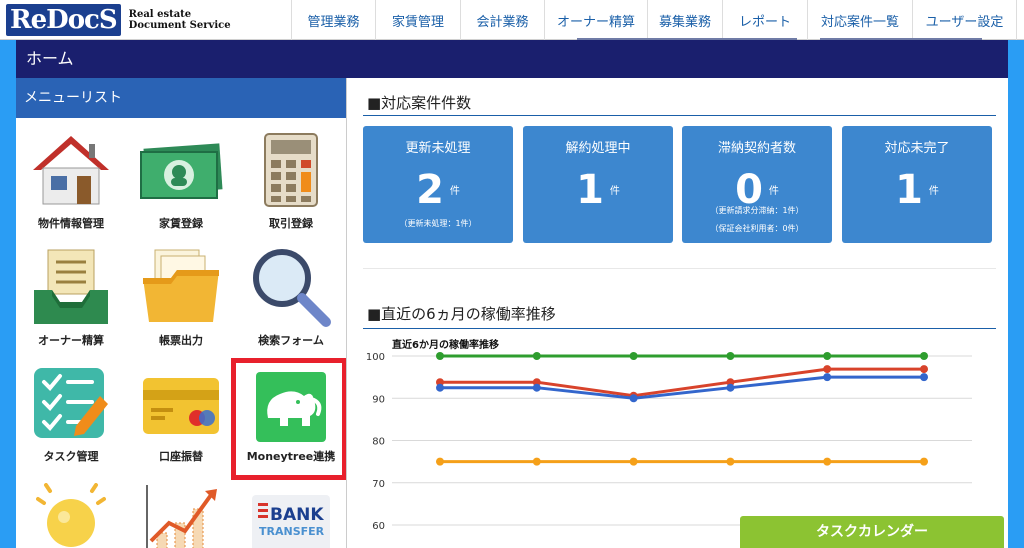 This screenshot has height=548, width=1024. I want to click on case-card-note: （更新未処理：1件）, so click(438, 223).